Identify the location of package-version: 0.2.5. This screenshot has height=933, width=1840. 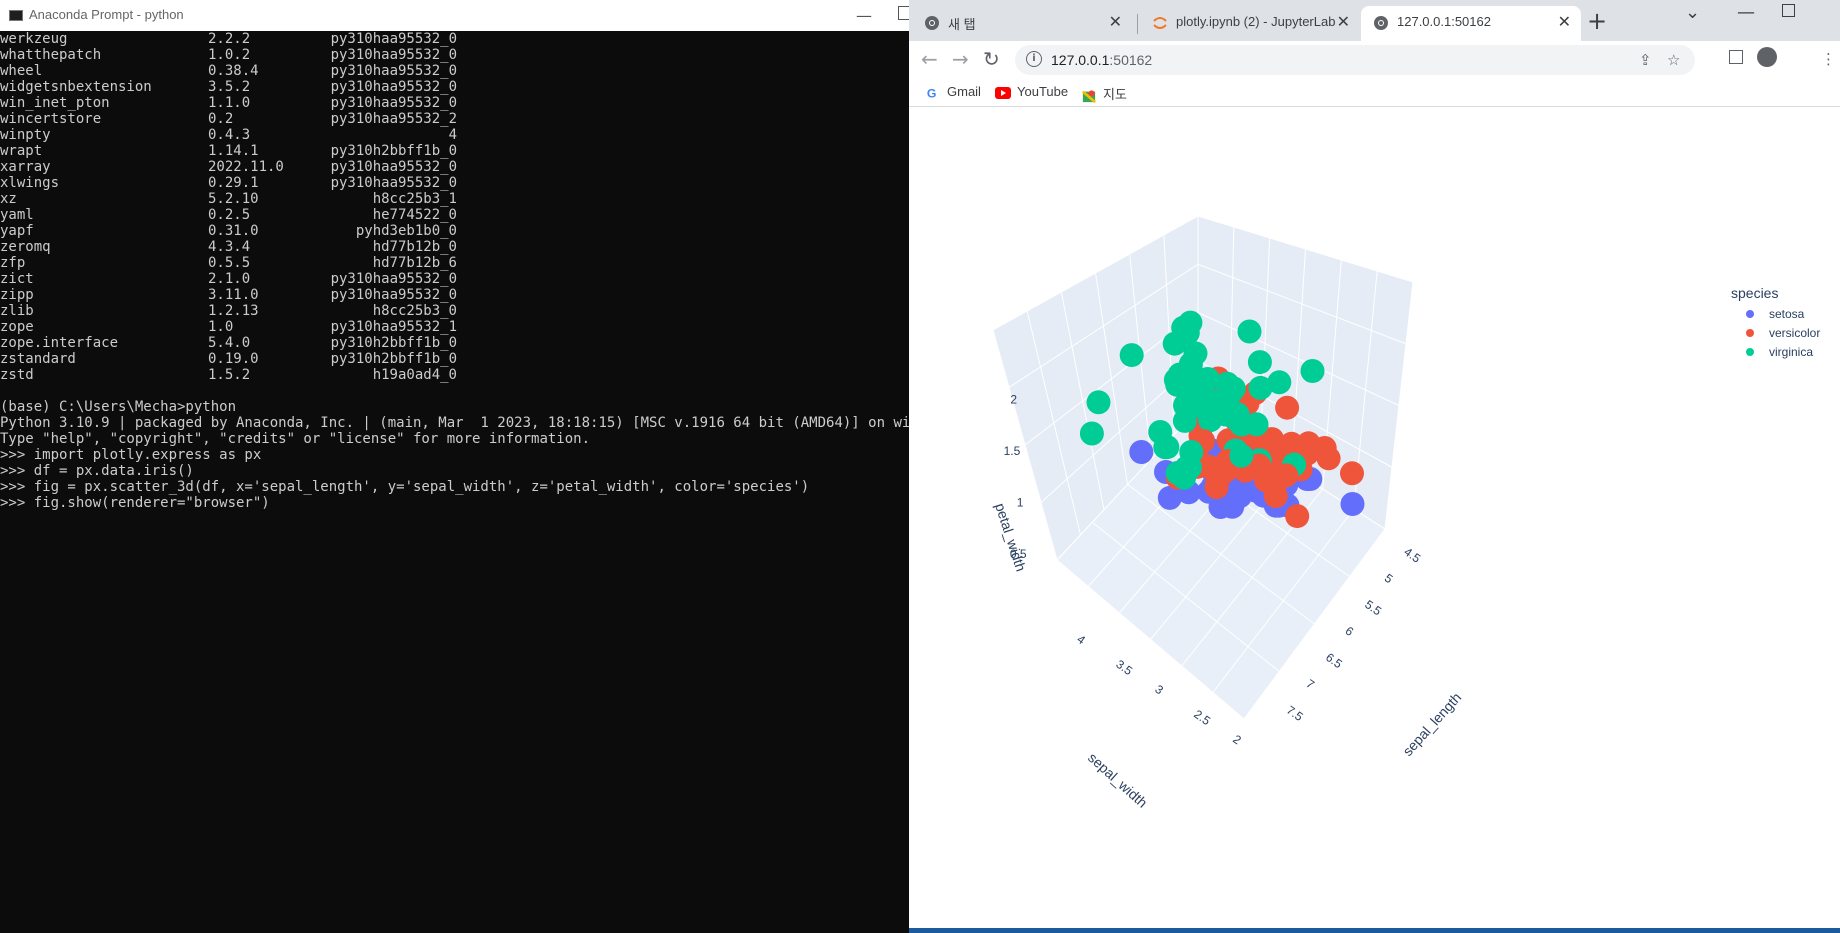
(229, 215).